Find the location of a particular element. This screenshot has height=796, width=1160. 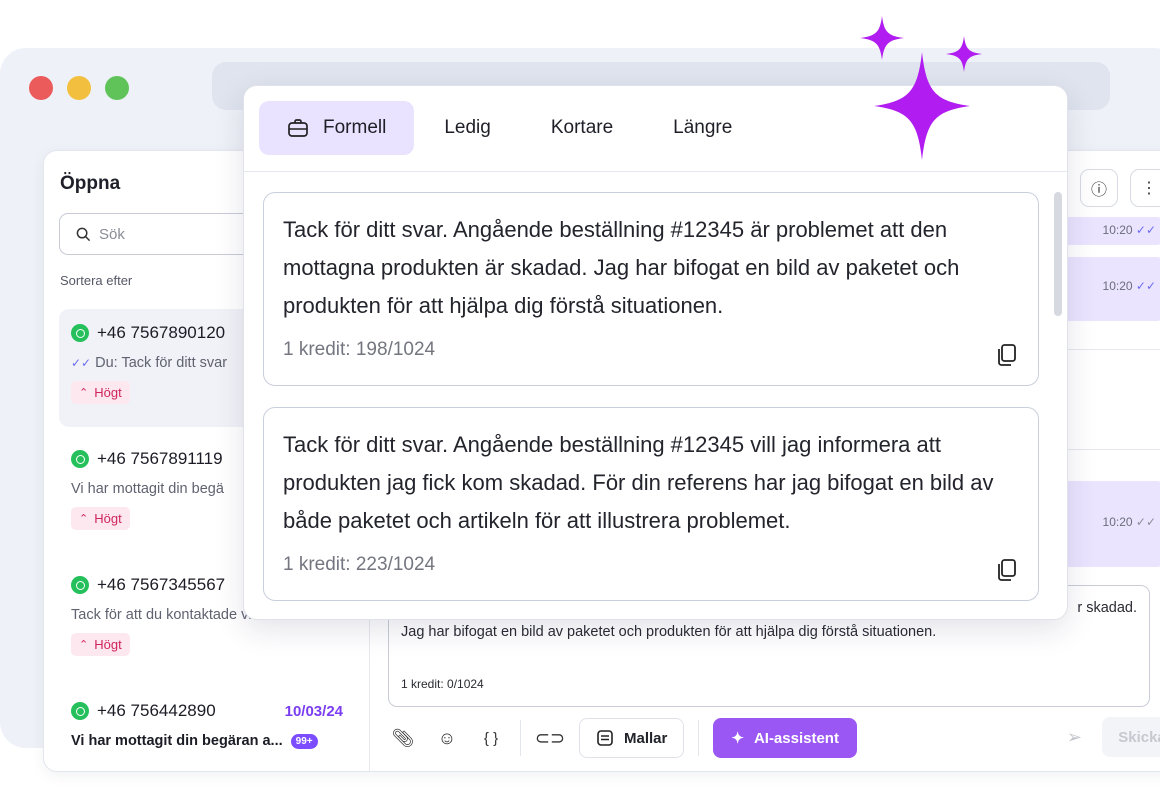

maximize-window-dot is located at coordinates (117, 88).